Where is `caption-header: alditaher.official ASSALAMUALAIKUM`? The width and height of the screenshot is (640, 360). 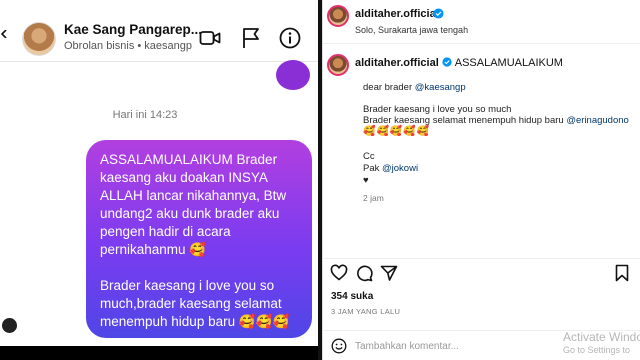
caption-header: alditaher.official ASSALAMUALAIKUM is located at coordinates (459, 63).